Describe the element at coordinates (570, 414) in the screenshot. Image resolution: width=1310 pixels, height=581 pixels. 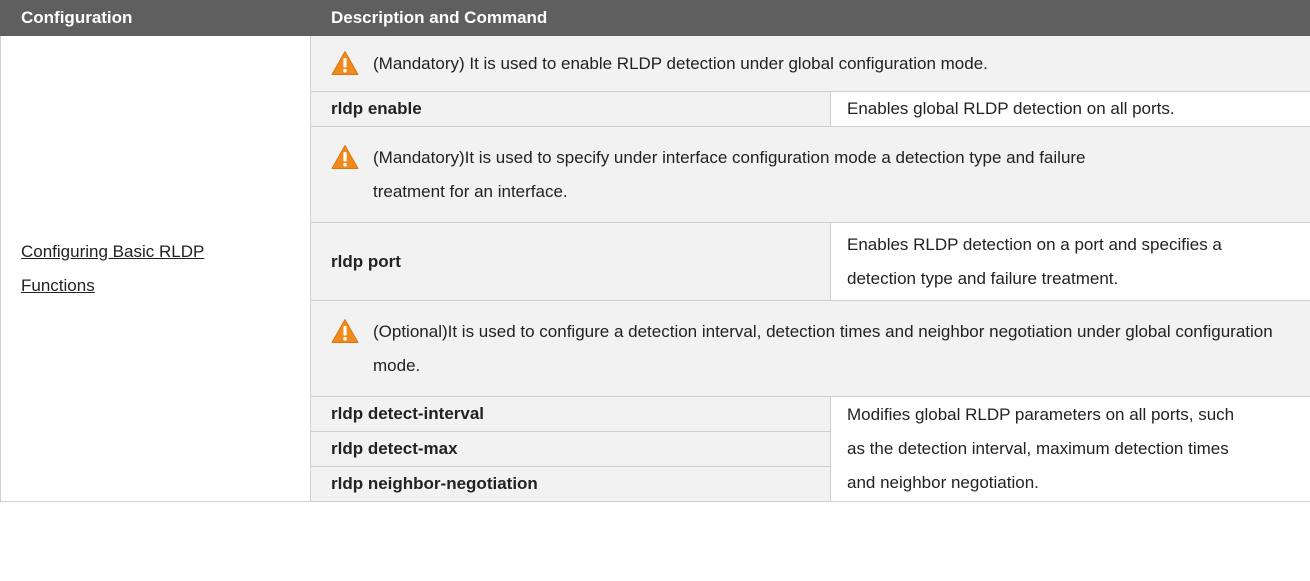
I see `command-rldp-detect-interval: rldp detect-interval` at that location.